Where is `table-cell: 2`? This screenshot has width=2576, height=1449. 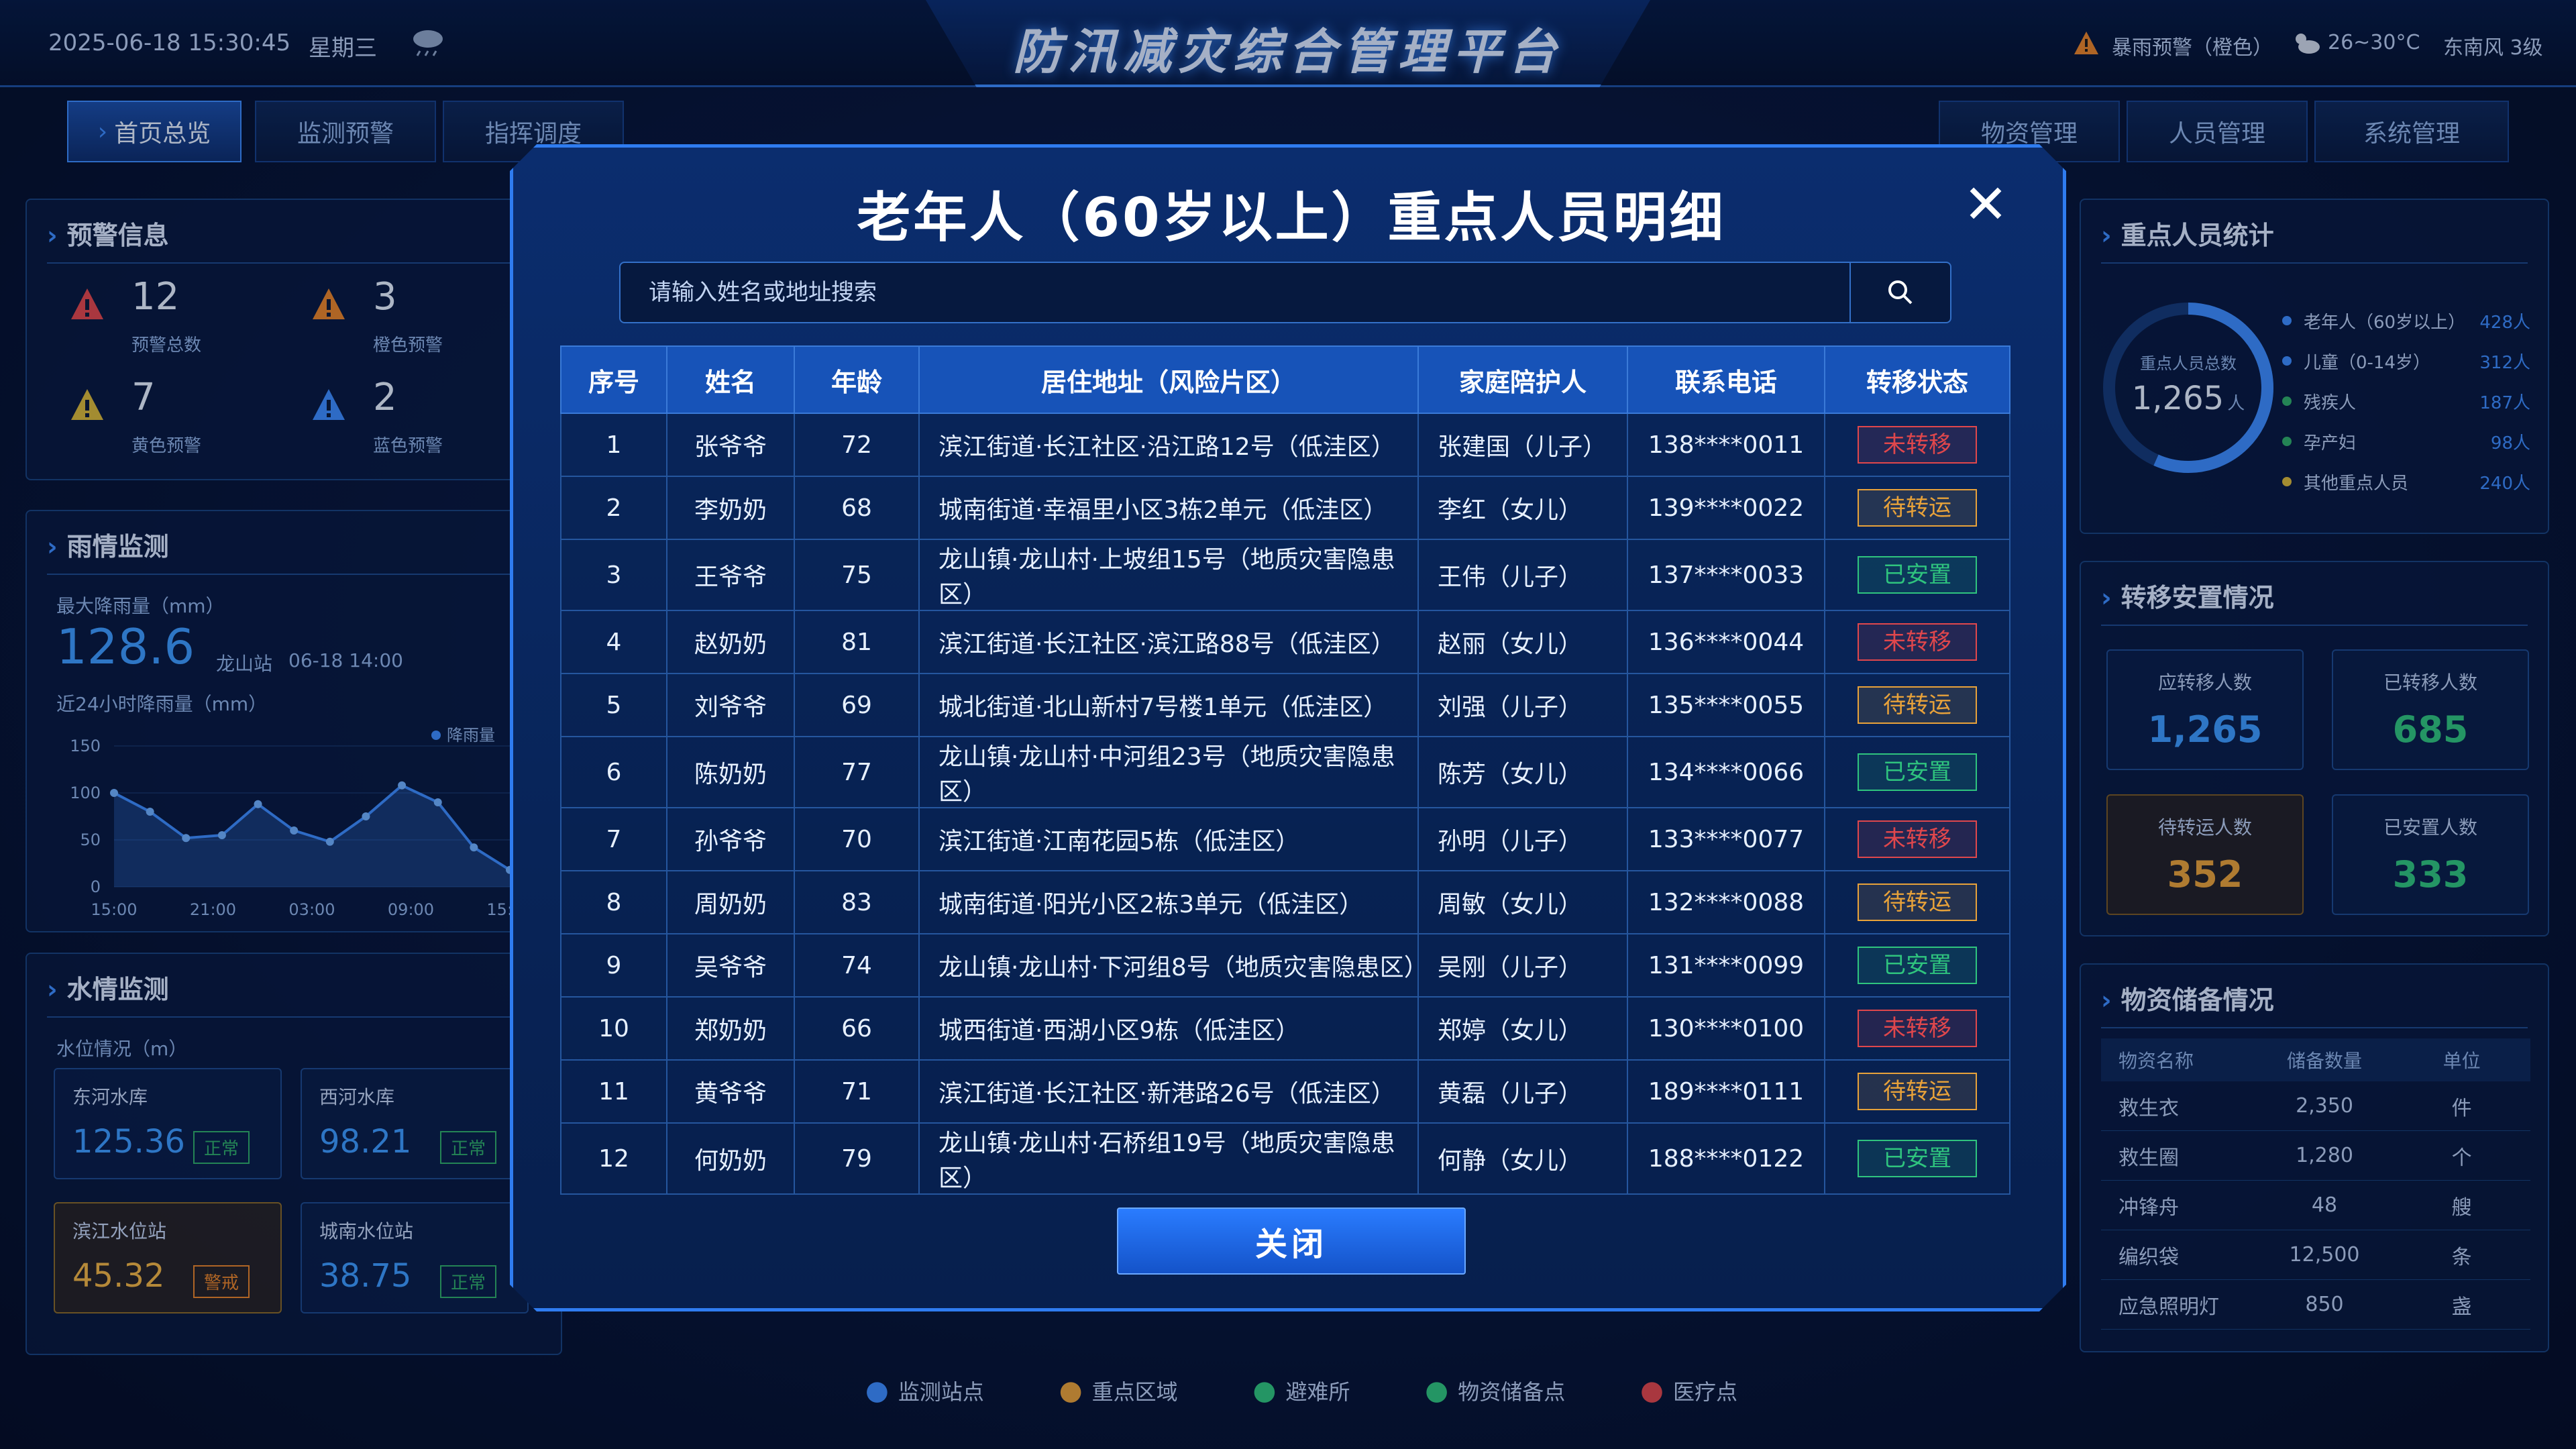
table-cell: 2 is located at coordinates (614, 507).